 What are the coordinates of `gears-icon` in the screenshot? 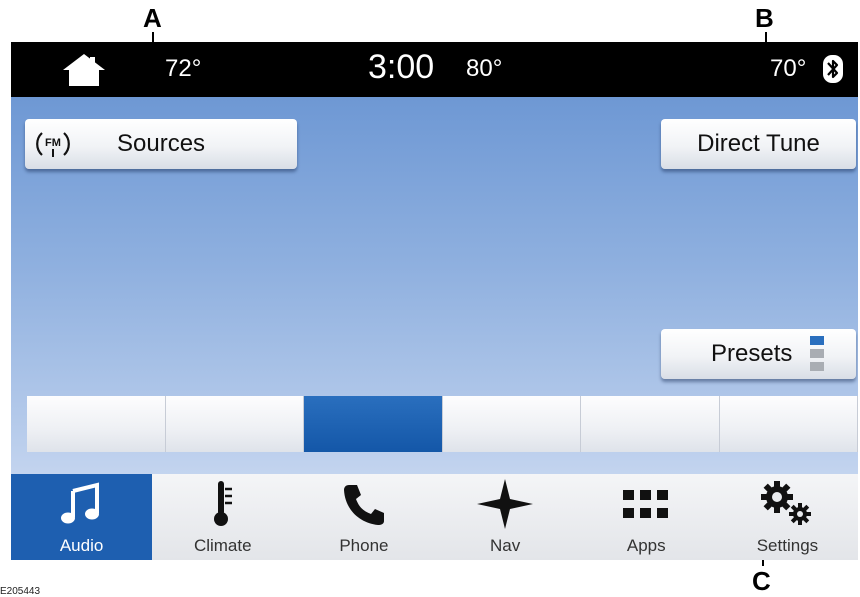 It's located at (787, 504).